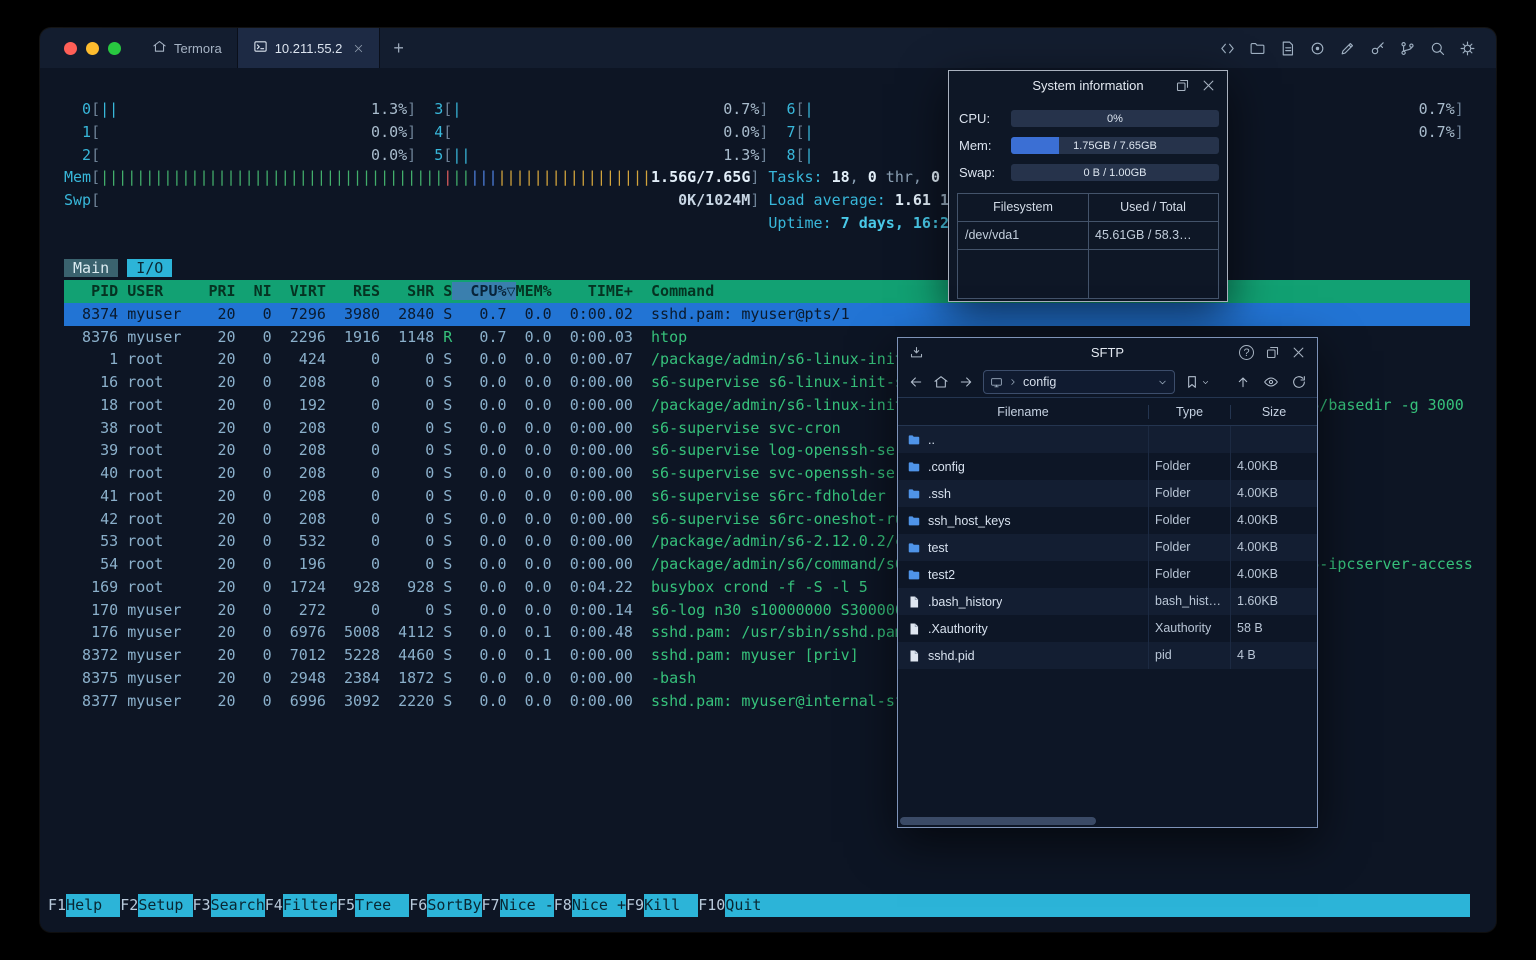 This screenshot has height=960, width=1536. What do you see at coordinates (938, 547) in the screenshot?
I see `file-name: test` at bounding box center [938, 547].